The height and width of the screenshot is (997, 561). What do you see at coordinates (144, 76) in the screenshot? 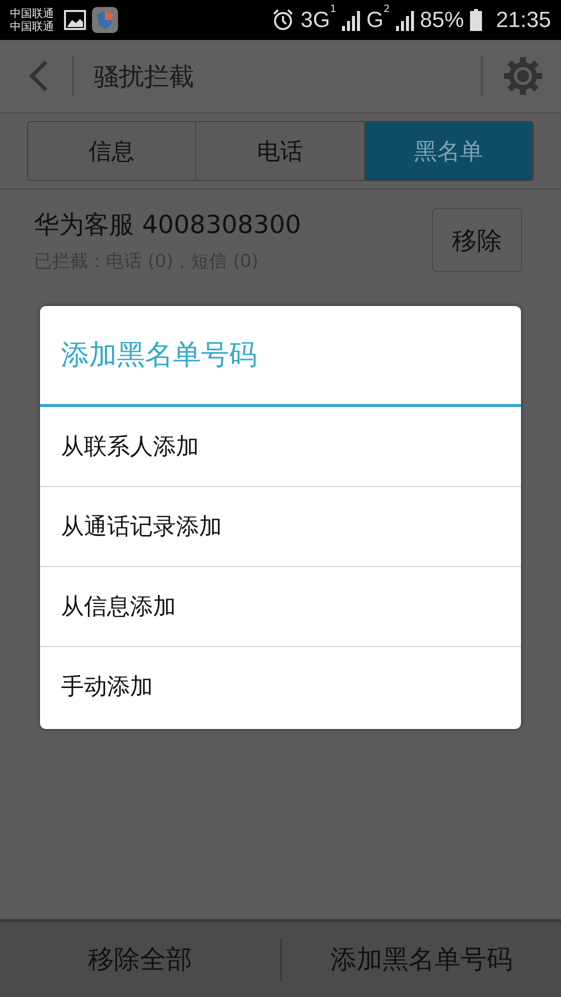
I see `page-title: 骚扰拦截` at bounding box center [144, 76].